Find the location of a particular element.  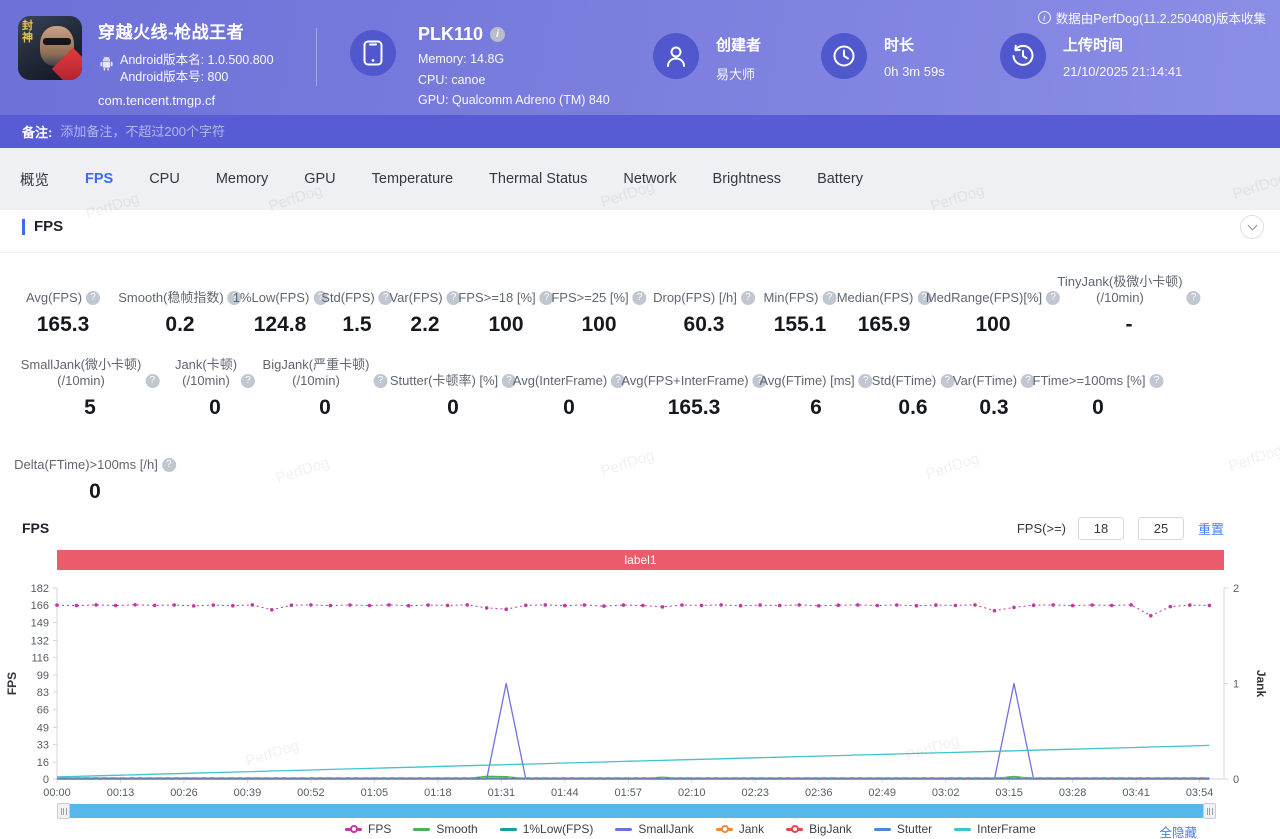

chart-label1-bar: label1 is located at coordinates (640, 560).